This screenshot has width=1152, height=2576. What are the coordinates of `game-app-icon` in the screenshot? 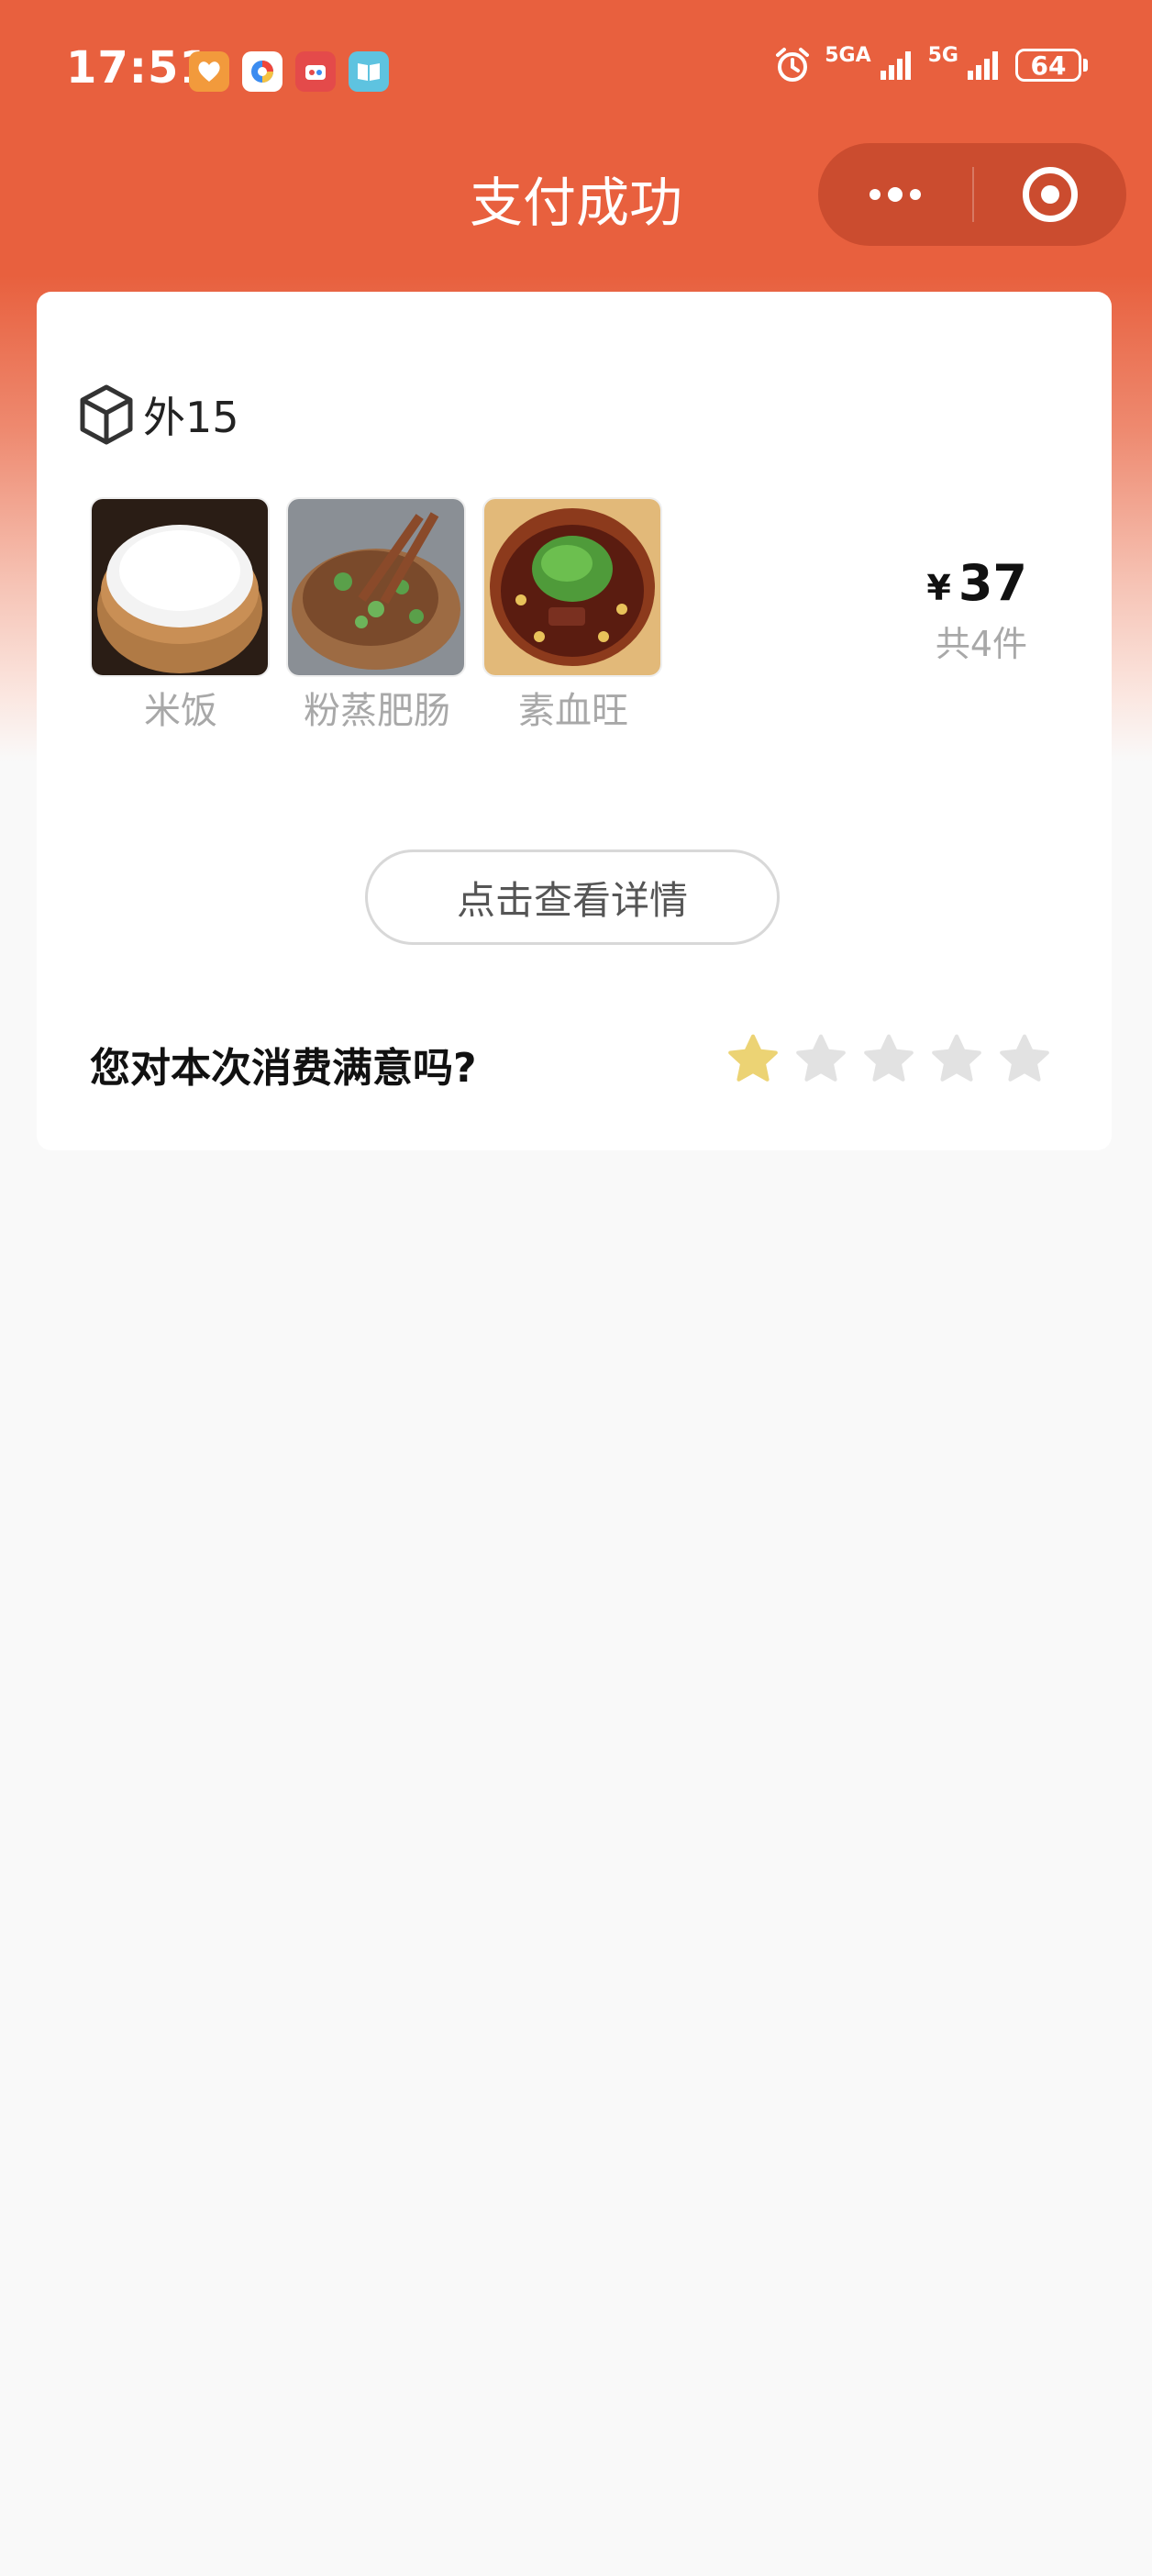 It's located at (315, 71).